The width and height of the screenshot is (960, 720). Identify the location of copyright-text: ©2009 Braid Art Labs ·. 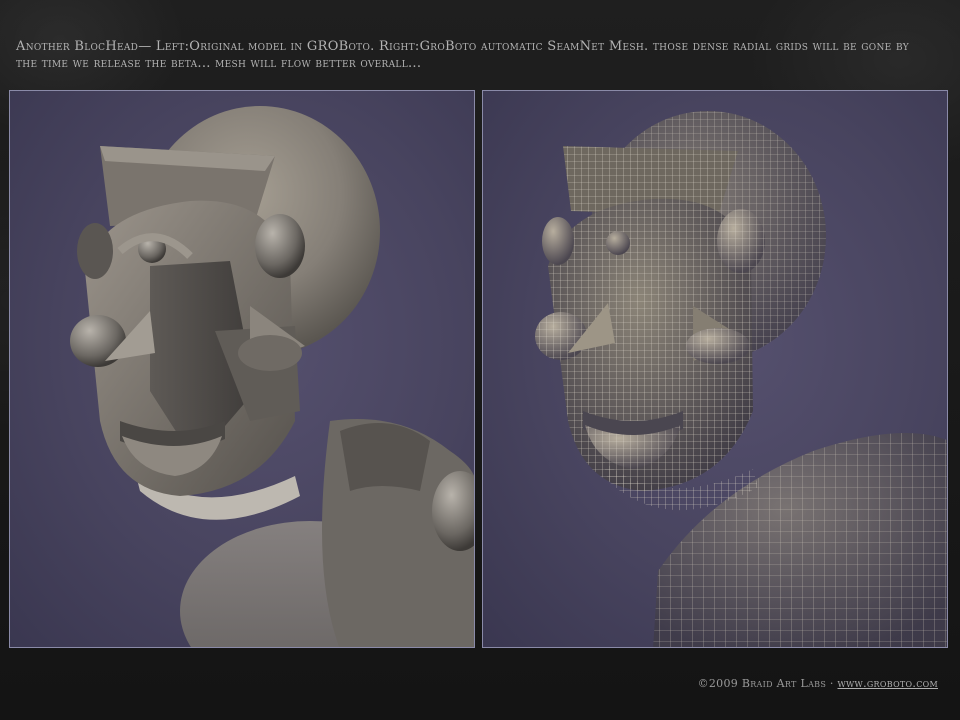
(765, 683).